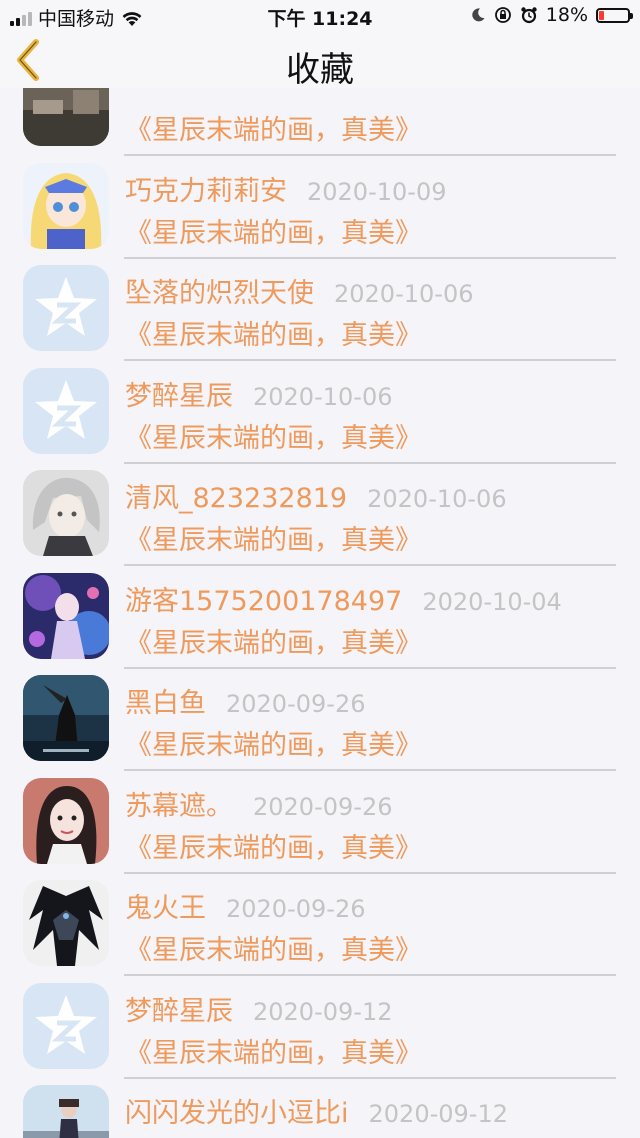 Image resolution: width=640 pixels, height=1138 pixels. I want to click on user-name: 游客1575200178497, so click(263, 598).